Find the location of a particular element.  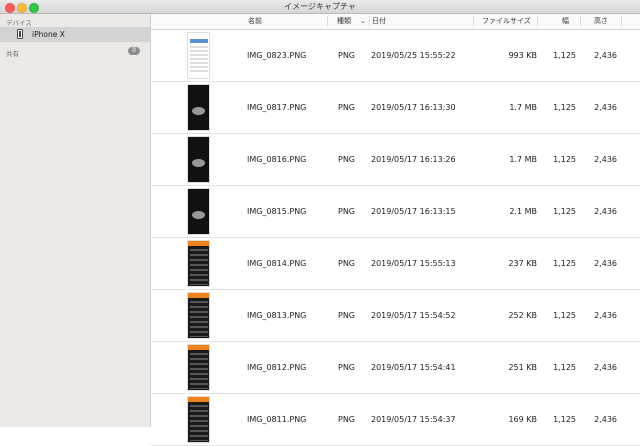

column-height: 高さ is located at coordinates (601, 21).